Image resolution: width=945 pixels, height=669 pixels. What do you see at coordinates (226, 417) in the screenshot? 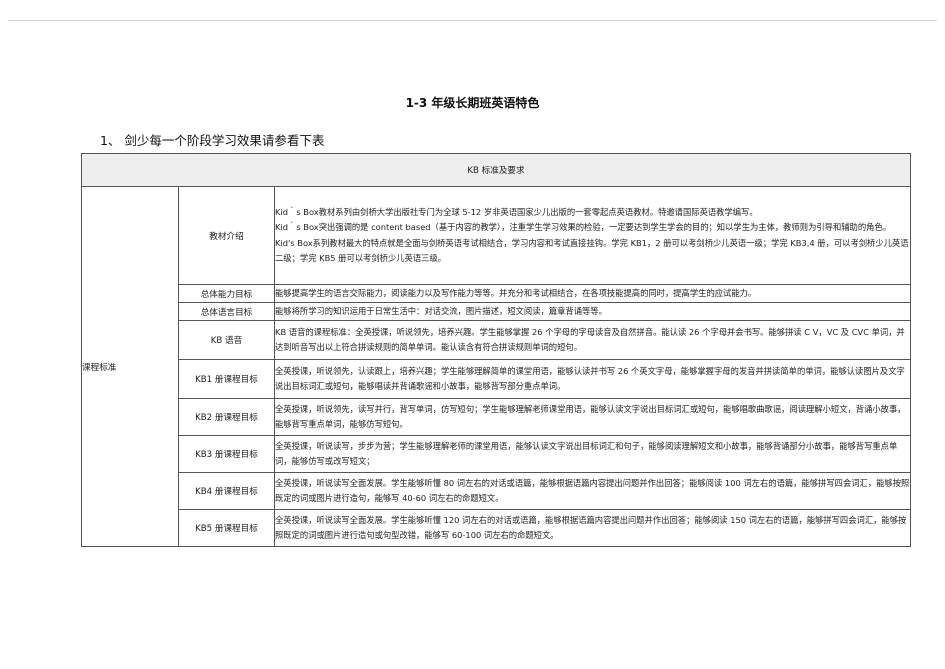
I see `row-label: KB2 册课程目标` at bounding box center [226, 417].